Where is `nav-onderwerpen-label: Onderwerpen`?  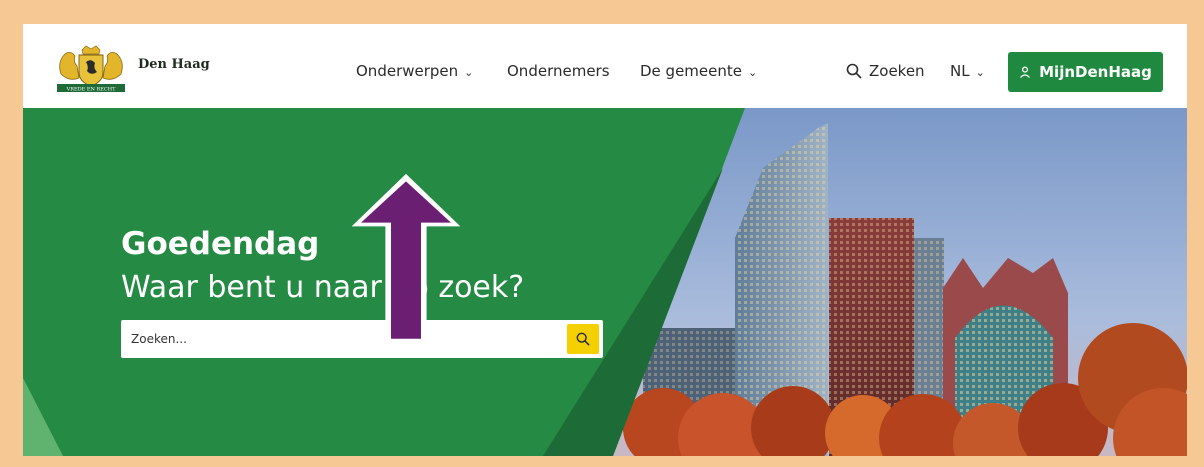
nav-onderwerpen-label: Onderwerpen is located at coordinates (407, 71).